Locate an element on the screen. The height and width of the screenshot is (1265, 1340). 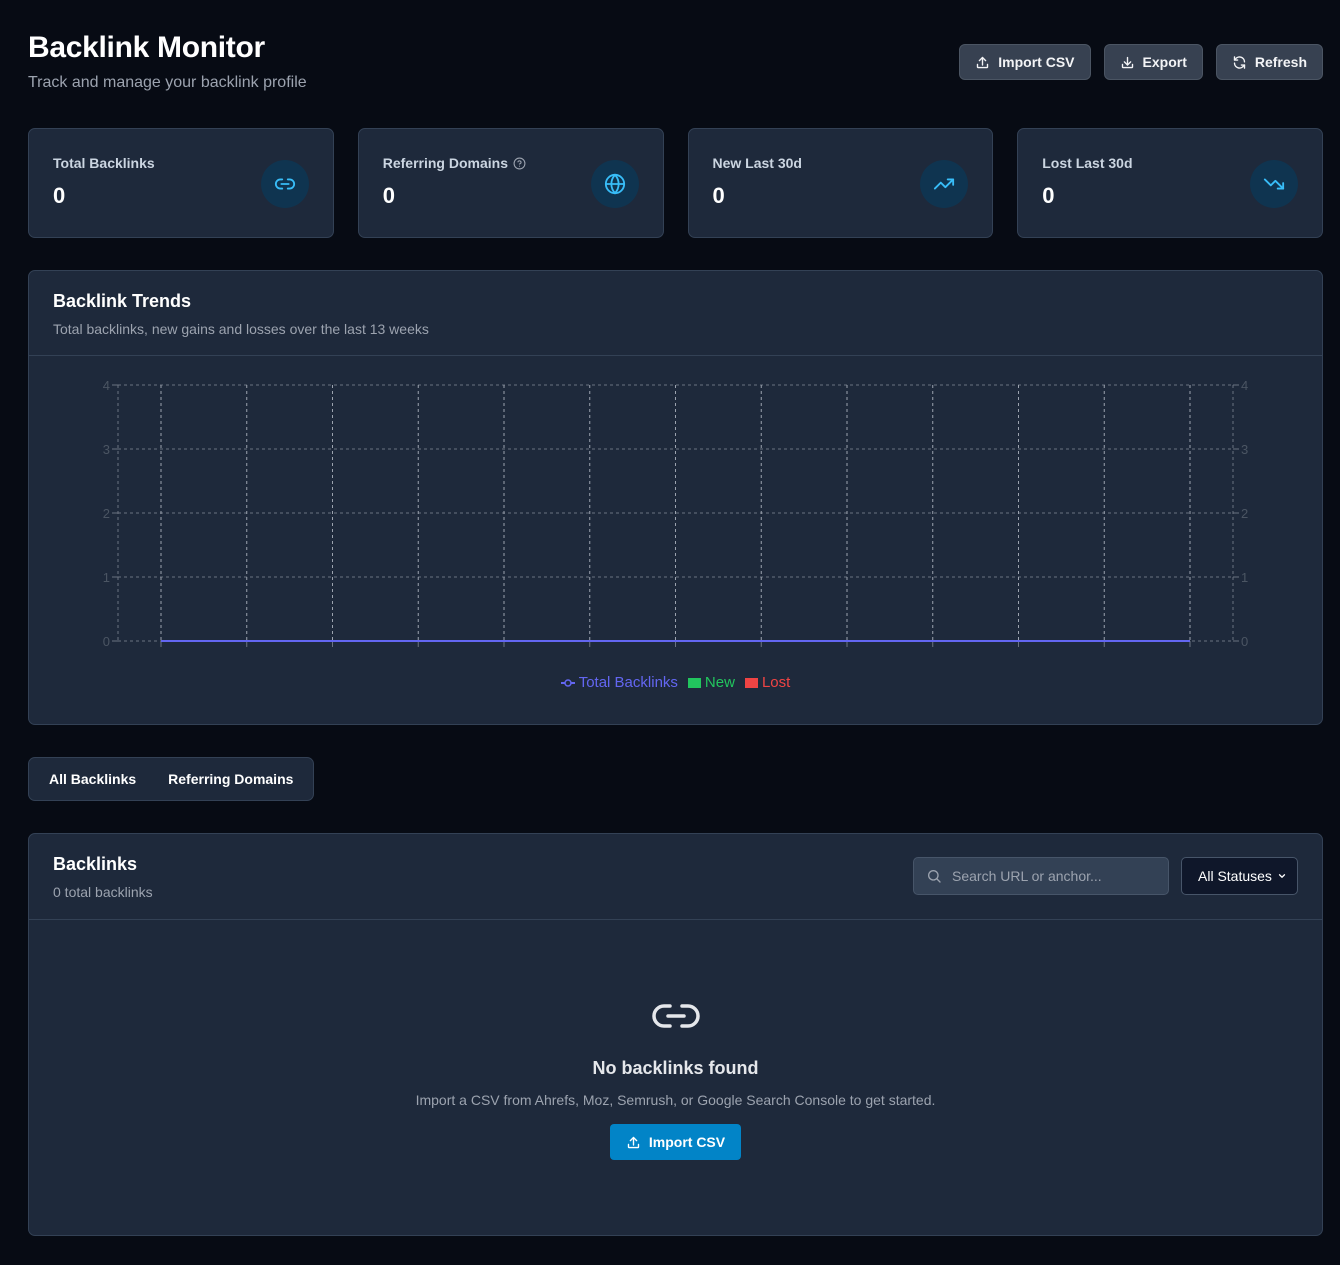
status-filter-select: All Statuses is located at coordinates (1239, 876).